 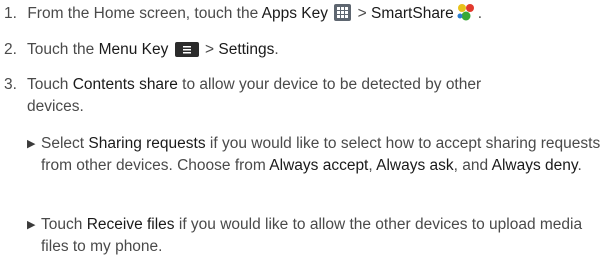 I want to click on settings-label: Settings, so click(x=246, y=49).